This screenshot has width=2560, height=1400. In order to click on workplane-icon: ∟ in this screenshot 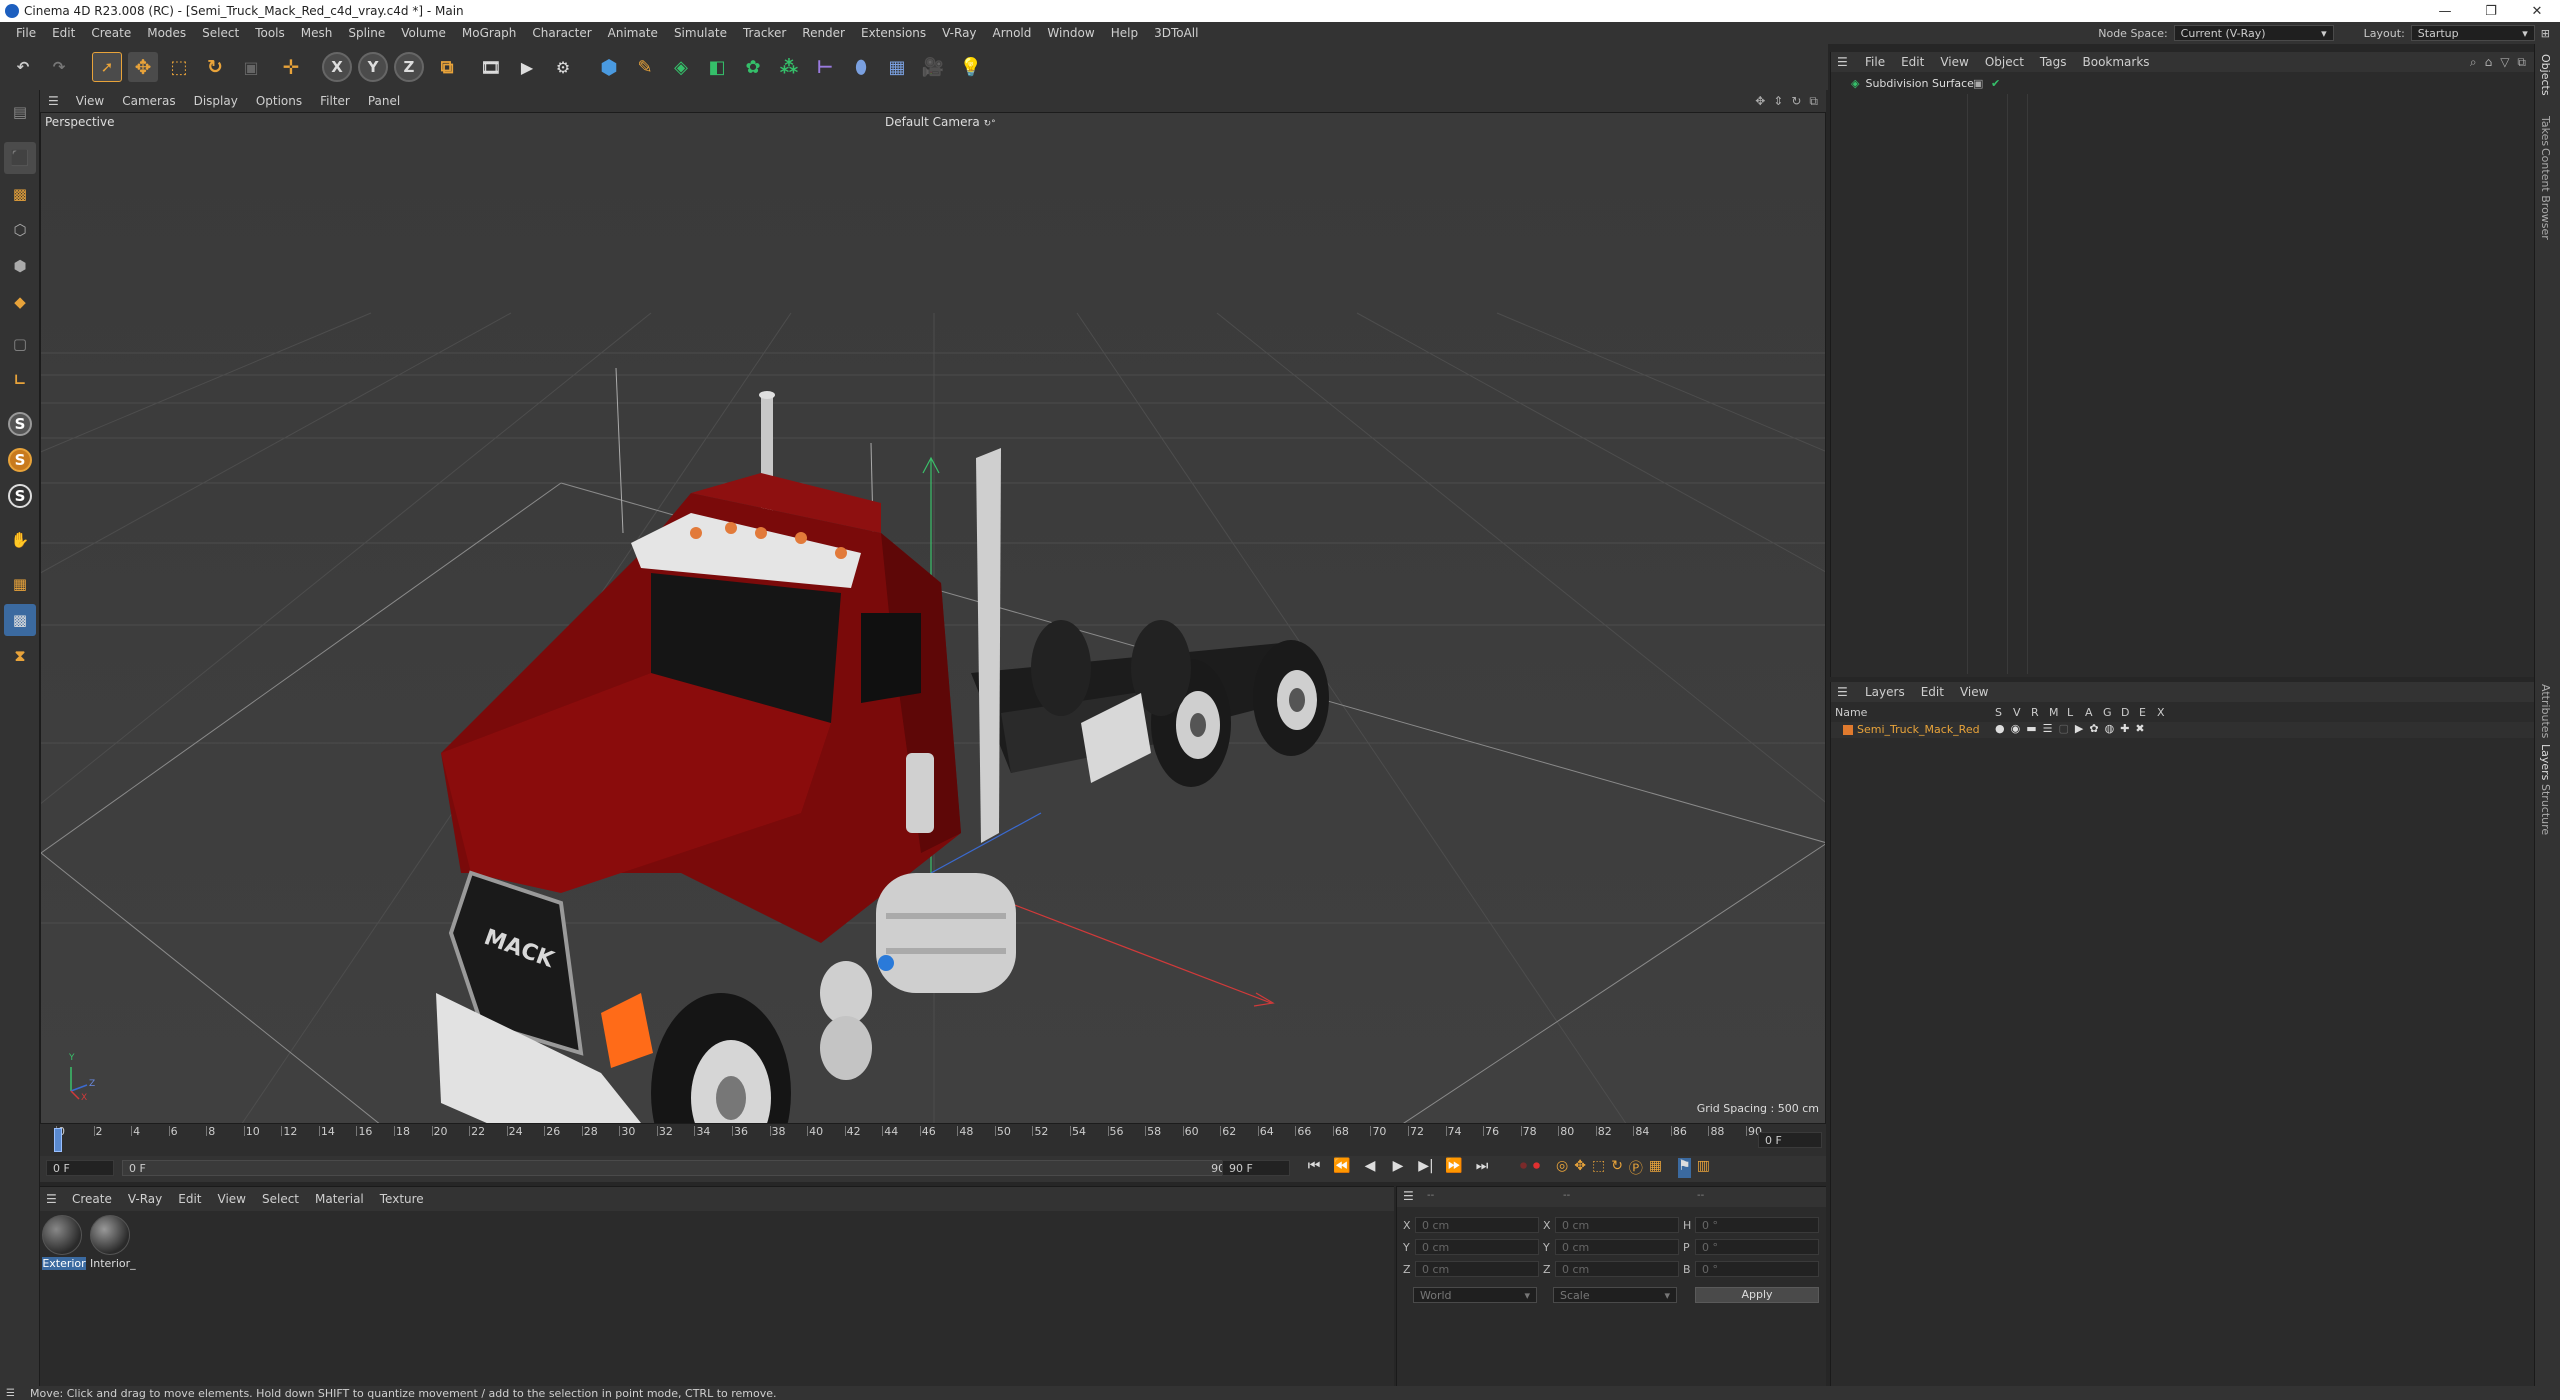, I will do `click(20, 380)`.